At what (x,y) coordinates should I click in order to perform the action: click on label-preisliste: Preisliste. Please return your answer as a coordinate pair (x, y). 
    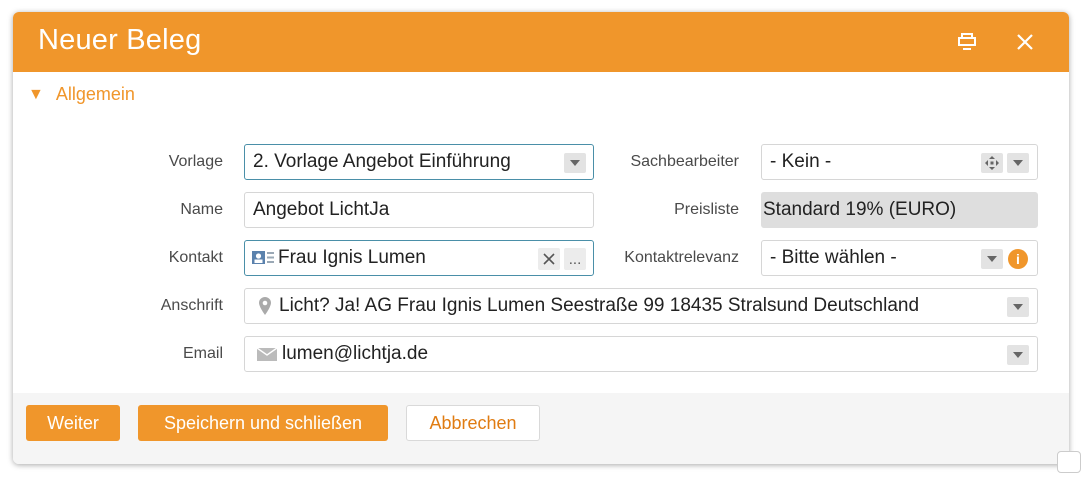
    Looking at the image, I should click on (706, 209).